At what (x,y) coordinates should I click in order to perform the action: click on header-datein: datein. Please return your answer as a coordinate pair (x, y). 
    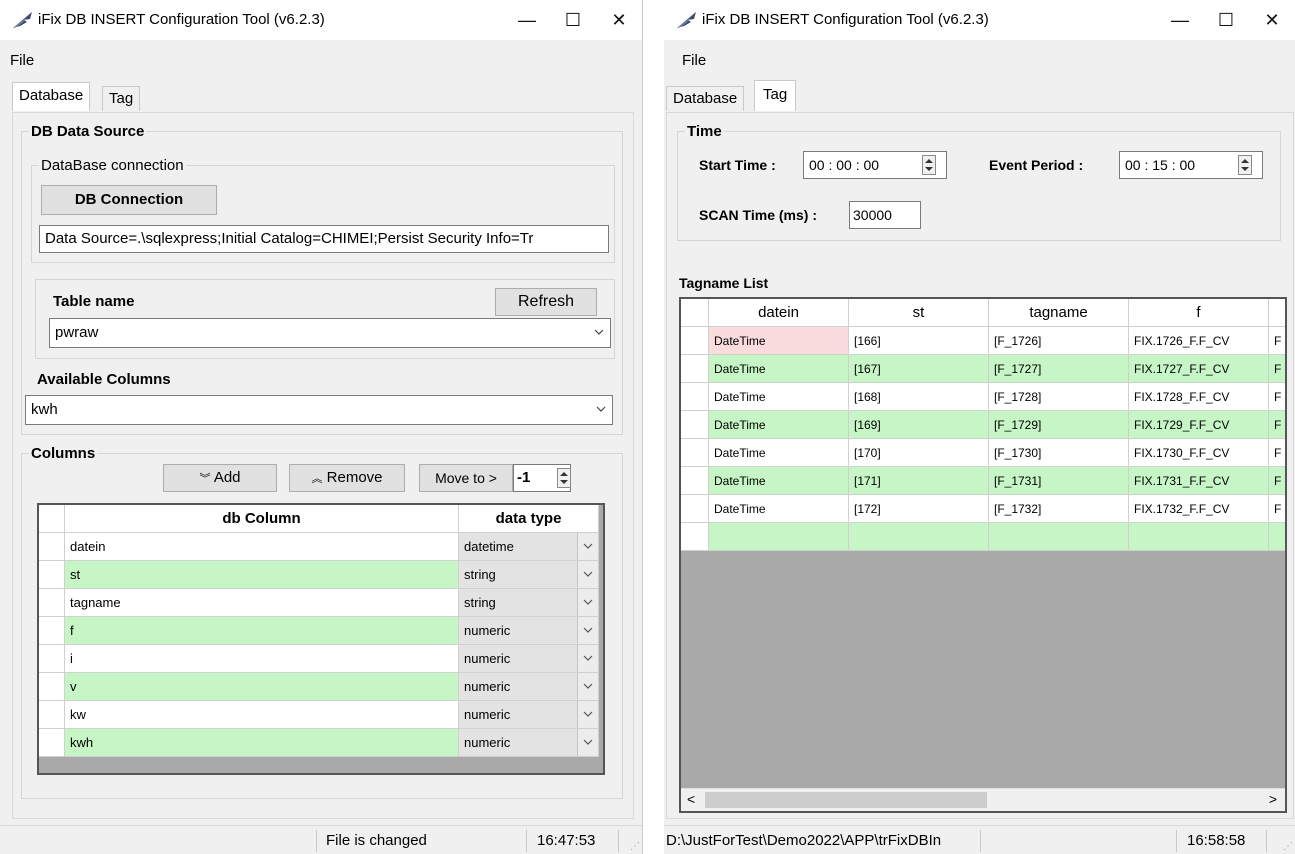
    Looking at the image, I should click on (779, 313).